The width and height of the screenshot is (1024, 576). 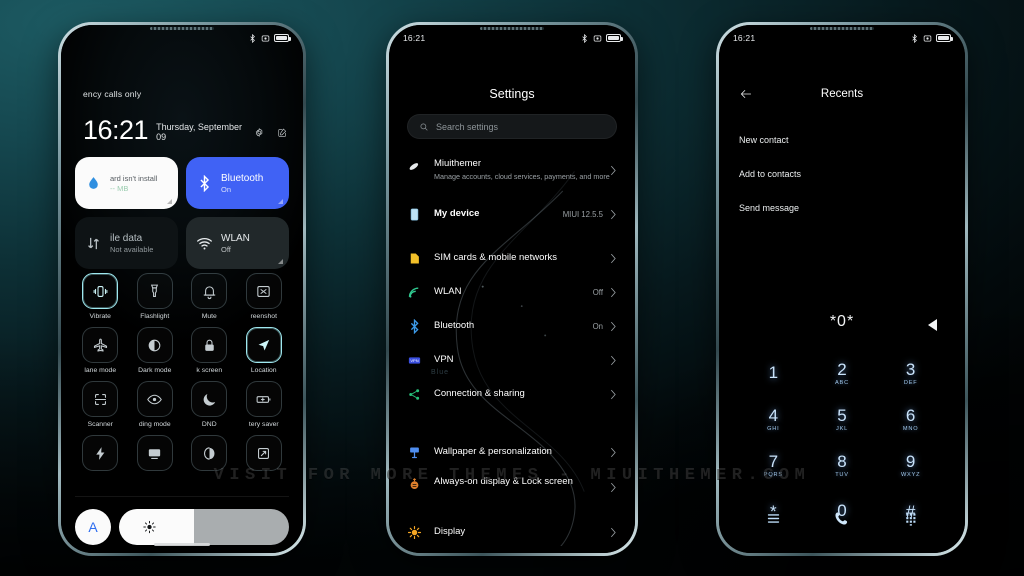 What do you see at coordinates (182, 544) in the screenshot?
I see `home-indicator` at bounding box center [182, 544].